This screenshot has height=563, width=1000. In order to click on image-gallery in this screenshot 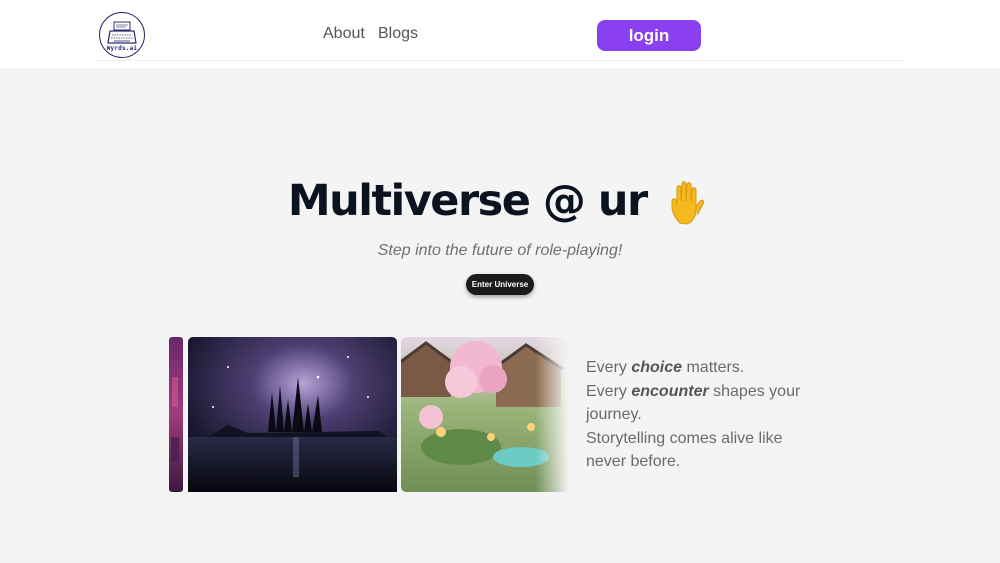, I will do `click(369, 414)`.